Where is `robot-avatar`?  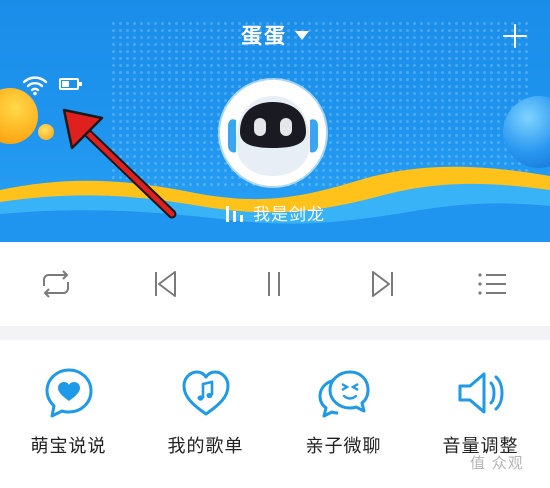 robot-avatar is located at coordinates (273, 133).